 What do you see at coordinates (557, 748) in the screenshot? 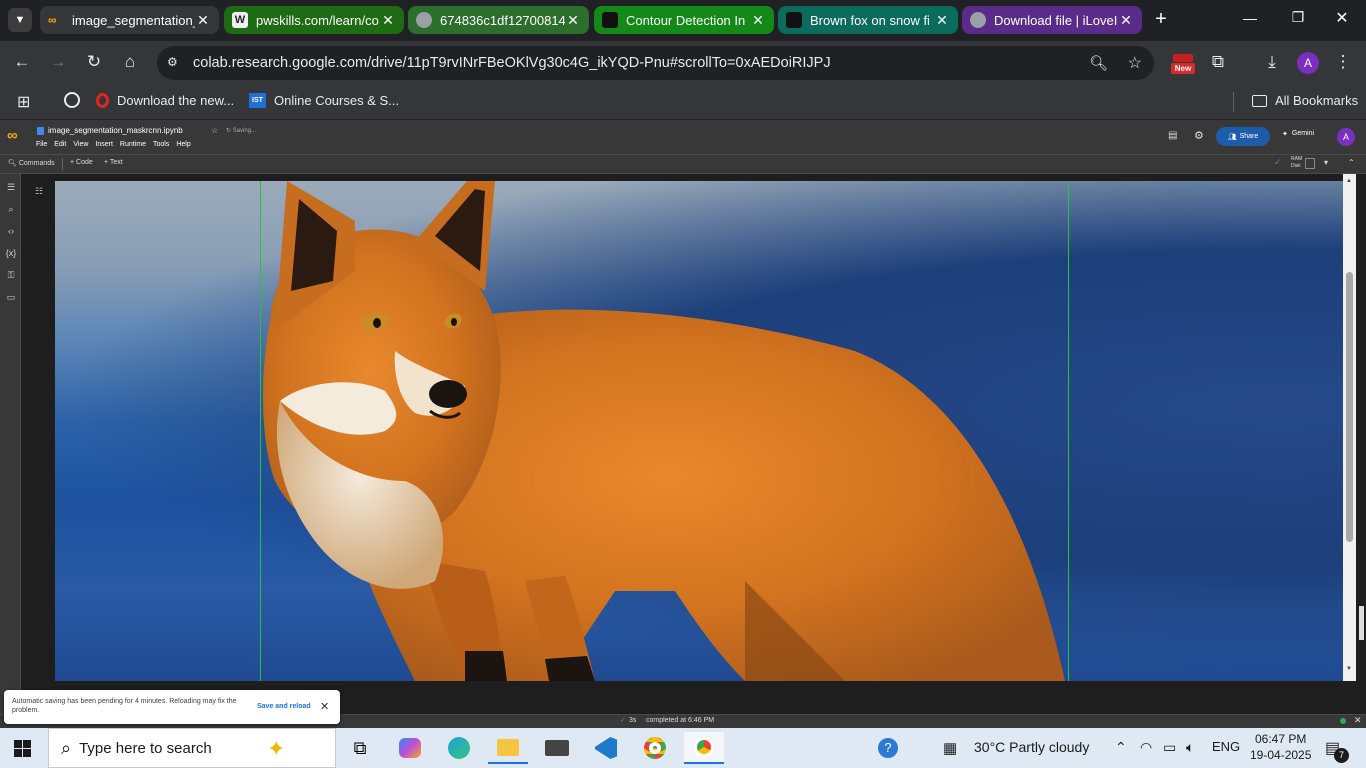
I see `mail-icon` at bounding box center [557, 748].